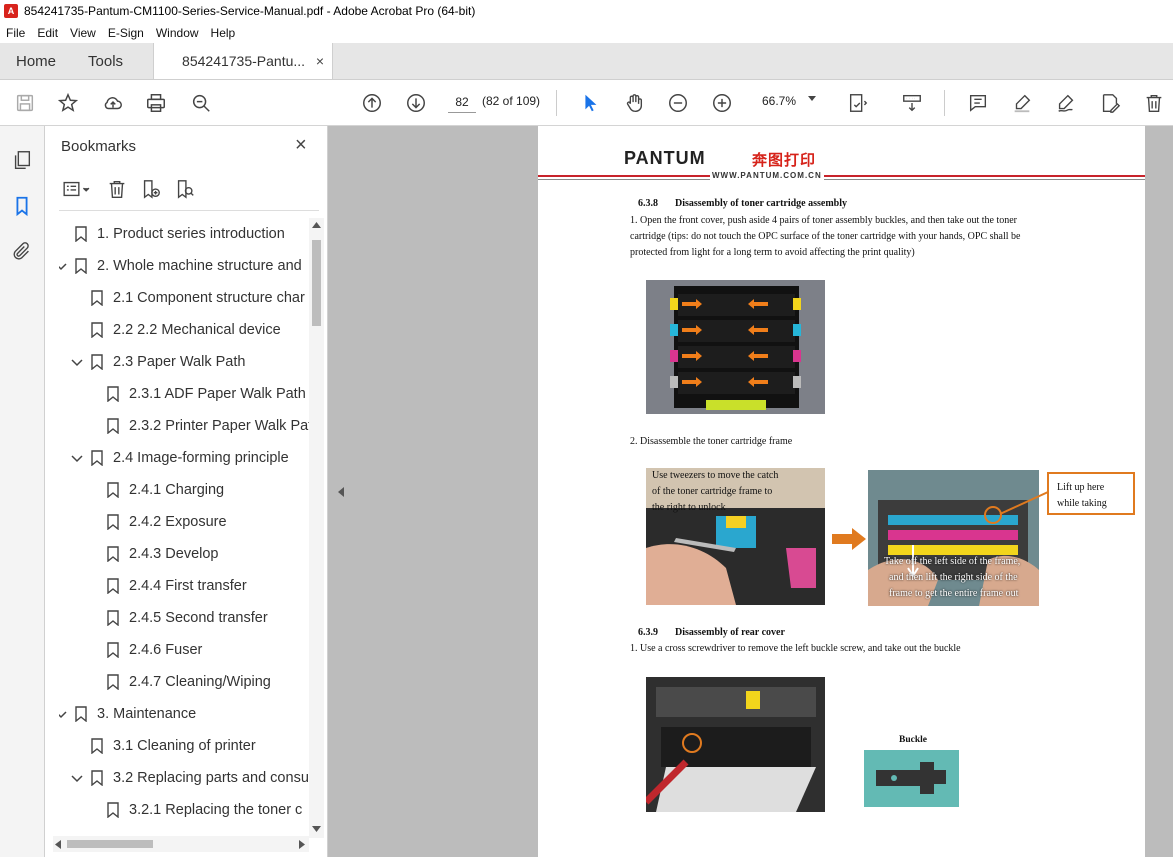 Image resolution: width=1173 pixels, height=857 pixels. What do you see at coordinates (151, 189) in the screenshot?
I see `new-bookmark-icon` at bounding box center [151, 189].